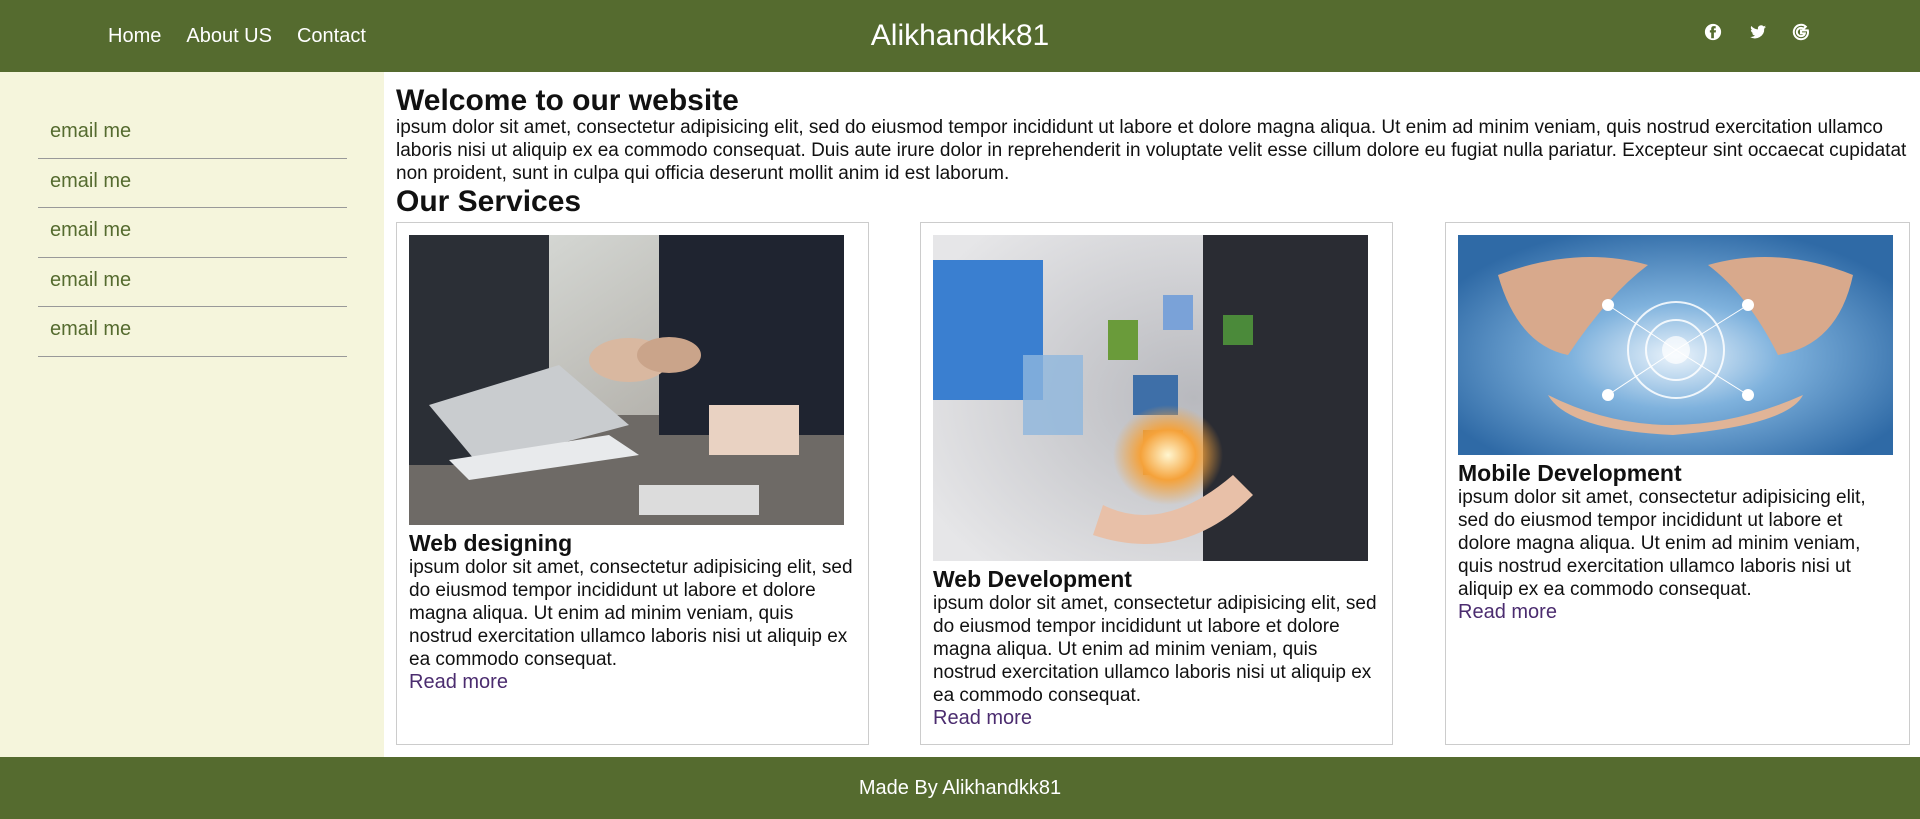 The height and width of the screenshot is (819, 1920). I want to click on service-title: Web designing, so click(491, 543).